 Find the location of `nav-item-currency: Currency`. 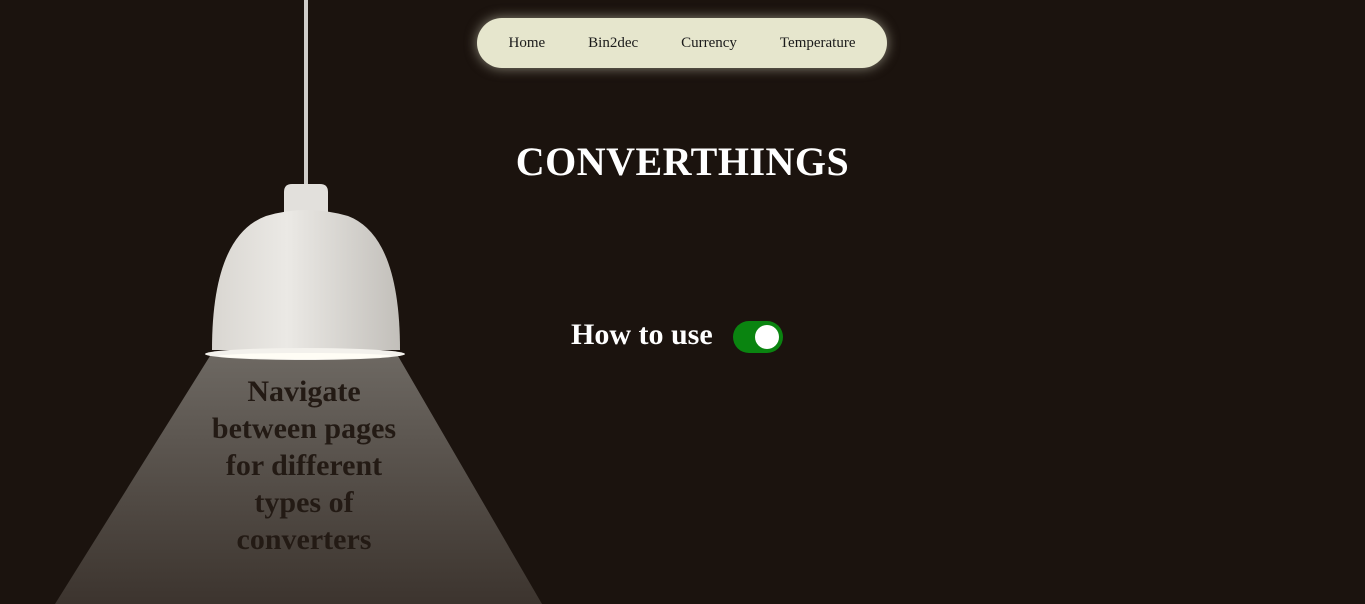

nav-item-currency: Currency is located at coordinates (709, 43).